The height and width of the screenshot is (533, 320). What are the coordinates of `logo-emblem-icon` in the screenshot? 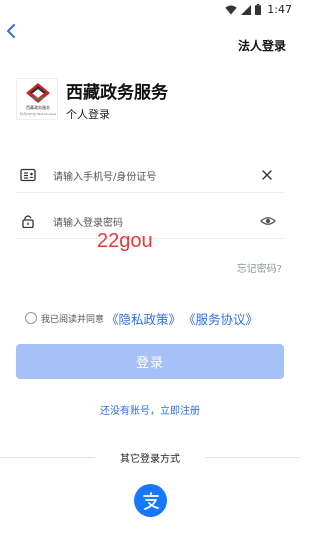 It's located at (38, 93).